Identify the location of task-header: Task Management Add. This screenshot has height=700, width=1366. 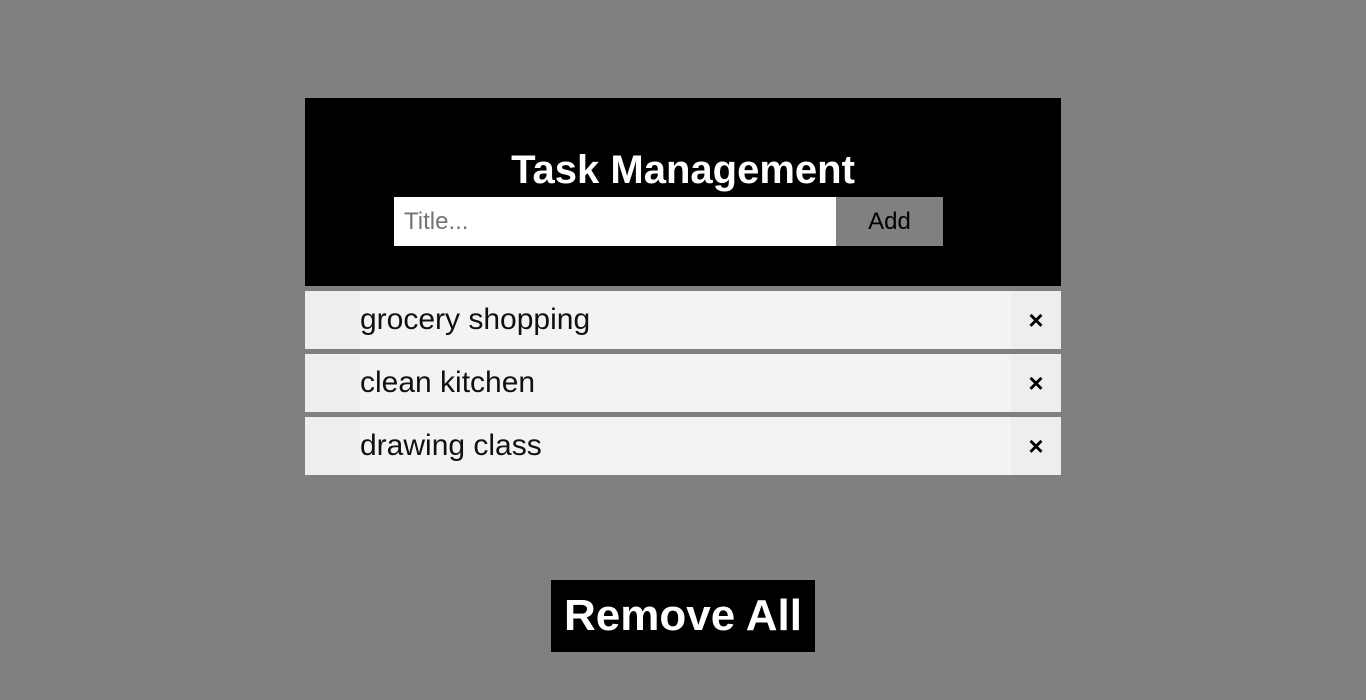
(683, 192).